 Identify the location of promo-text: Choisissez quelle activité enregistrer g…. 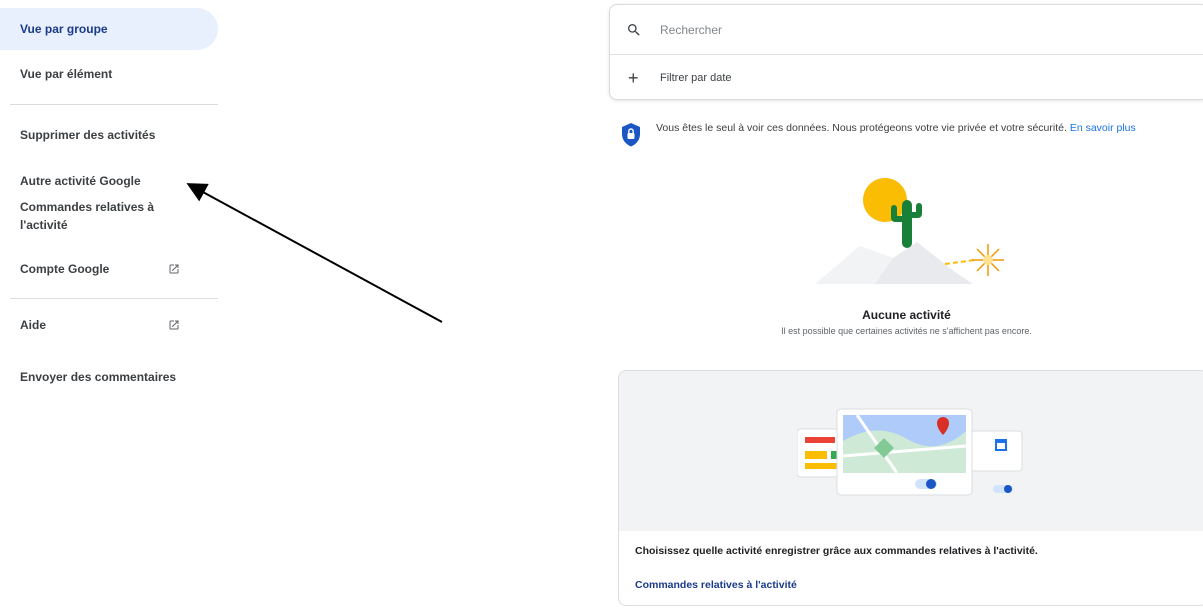
(836, 551).